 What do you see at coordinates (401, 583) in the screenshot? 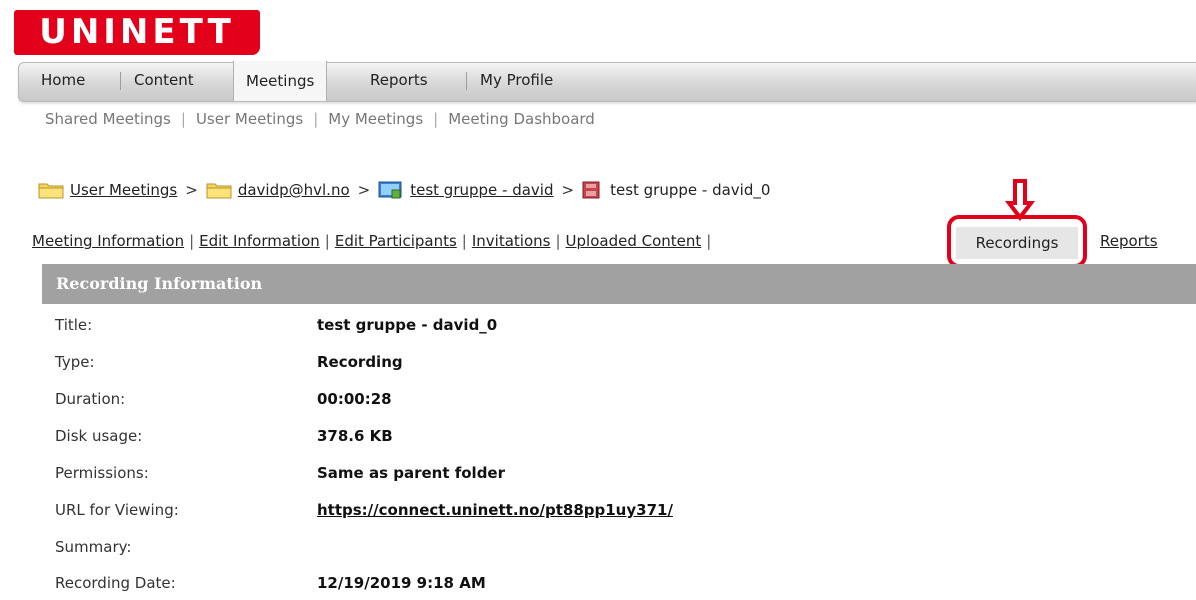
I see `field-value: 12/19/2019 9:18 AM` at bounding box center [401, 583].